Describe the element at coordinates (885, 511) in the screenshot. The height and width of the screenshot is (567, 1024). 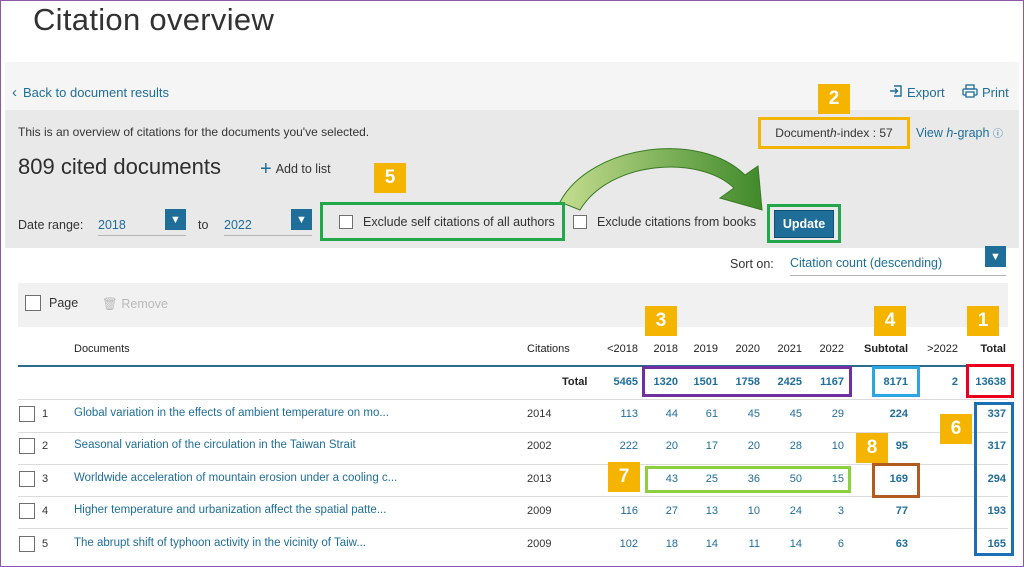
I see `cell-subtotal: 77` at that location.